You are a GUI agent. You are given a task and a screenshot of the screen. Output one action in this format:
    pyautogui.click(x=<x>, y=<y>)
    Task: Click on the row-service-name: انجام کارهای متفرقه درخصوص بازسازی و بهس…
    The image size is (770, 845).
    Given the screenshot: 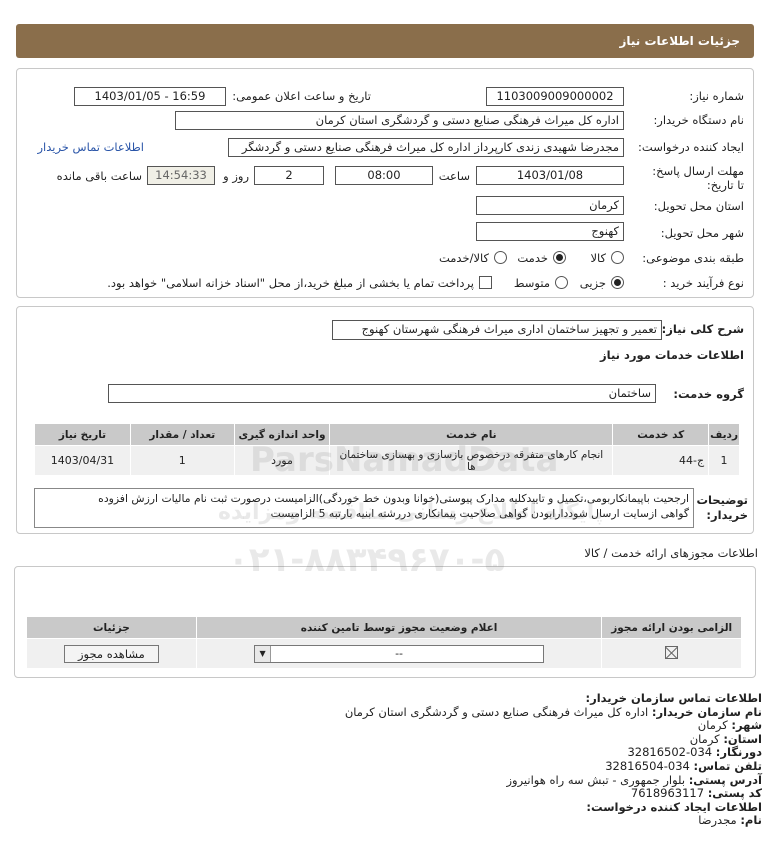 What is the action you would take?
    pyautogui.click(x=471, y=460)
    